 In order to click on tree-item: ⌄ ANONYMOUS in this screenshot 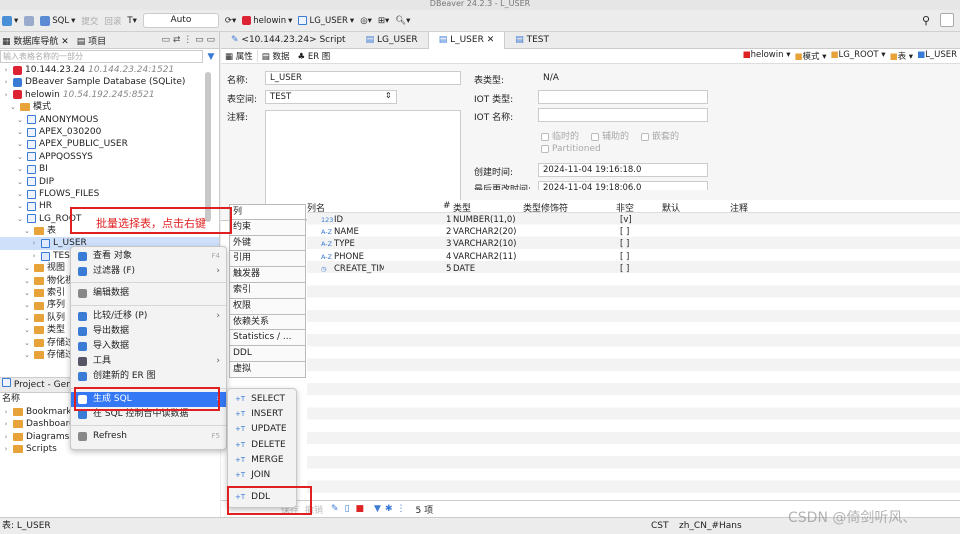, I will do `click(109, 120)`.